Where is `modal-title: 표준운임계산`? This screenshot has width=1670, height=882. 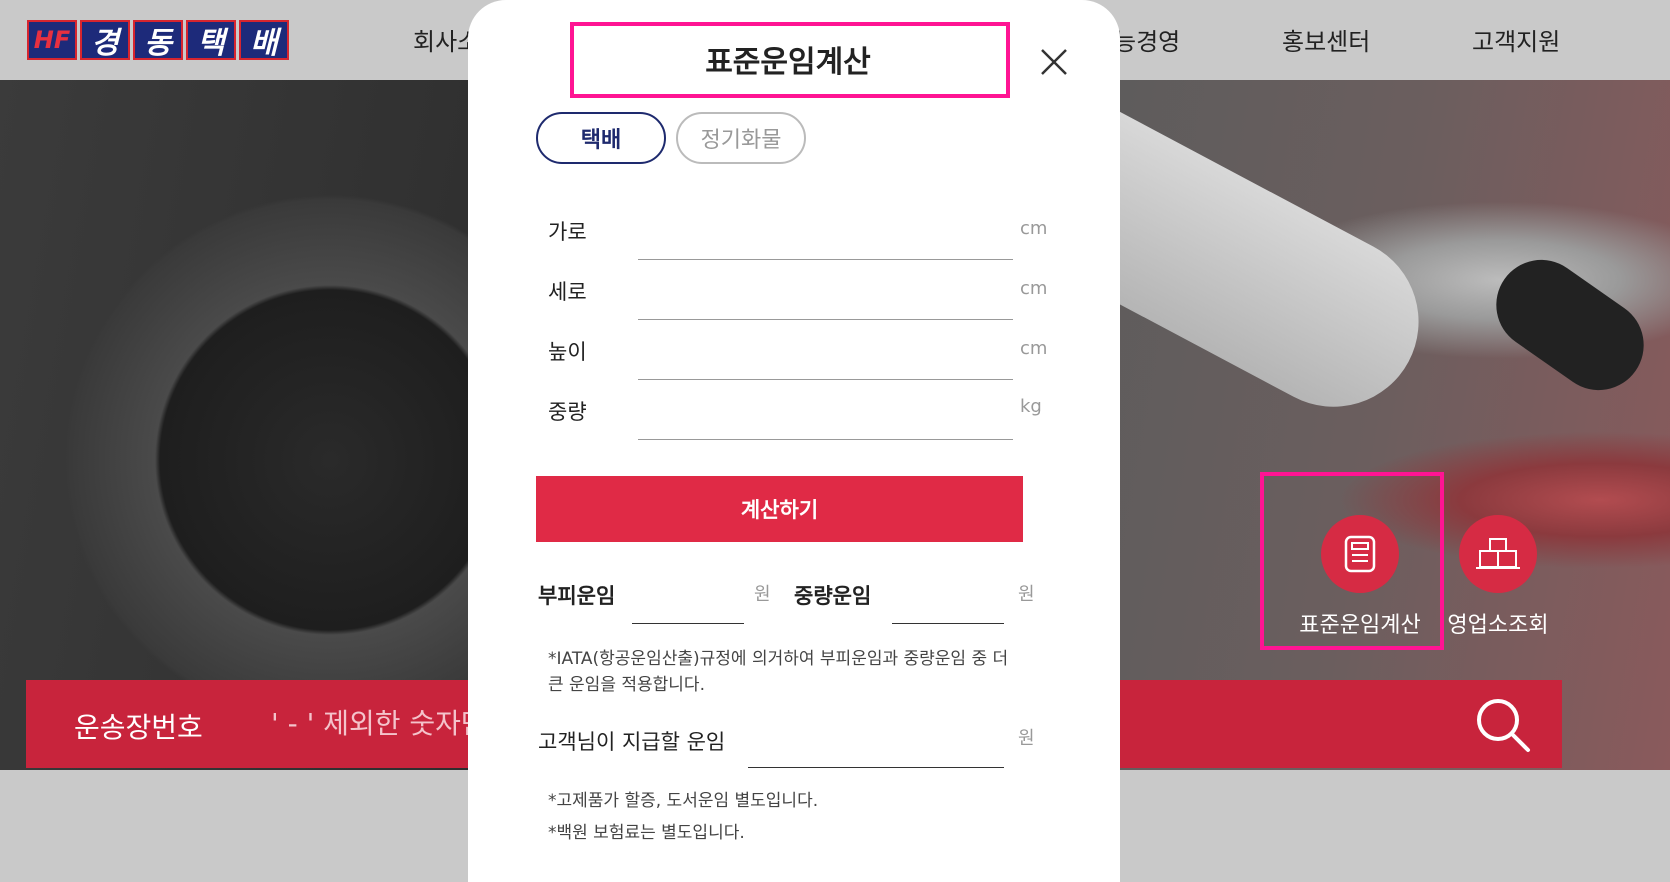 modal-title: 표준운임계산 is located at coordinates (788, 62).